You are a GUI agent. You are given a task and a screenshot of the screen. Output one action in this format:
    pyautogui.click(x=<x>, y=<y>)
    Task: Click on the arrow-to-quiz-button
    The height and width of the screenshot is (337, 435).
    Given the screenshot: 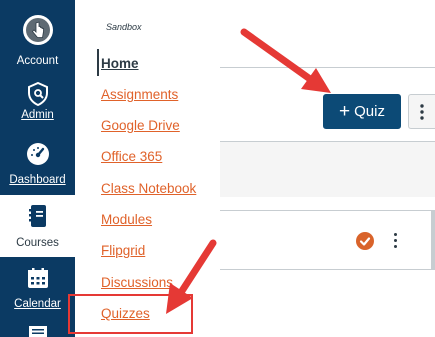 What is the action you would take?
    pyautogui.click(x=285, y=60)
    